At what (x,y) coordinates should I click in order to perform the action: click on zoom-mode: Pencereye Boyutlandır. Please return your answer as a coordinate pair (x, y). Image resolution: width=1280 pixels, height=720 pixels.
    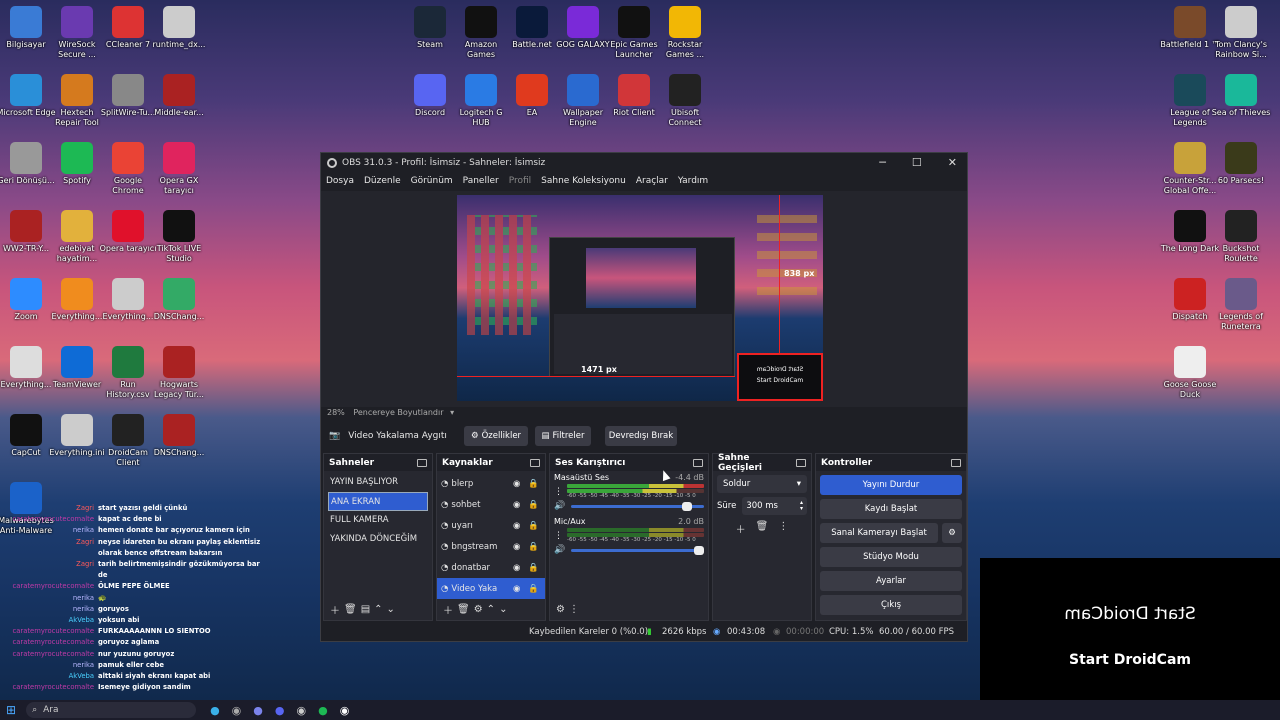
    Looking at the image, I should click on (398, 412).